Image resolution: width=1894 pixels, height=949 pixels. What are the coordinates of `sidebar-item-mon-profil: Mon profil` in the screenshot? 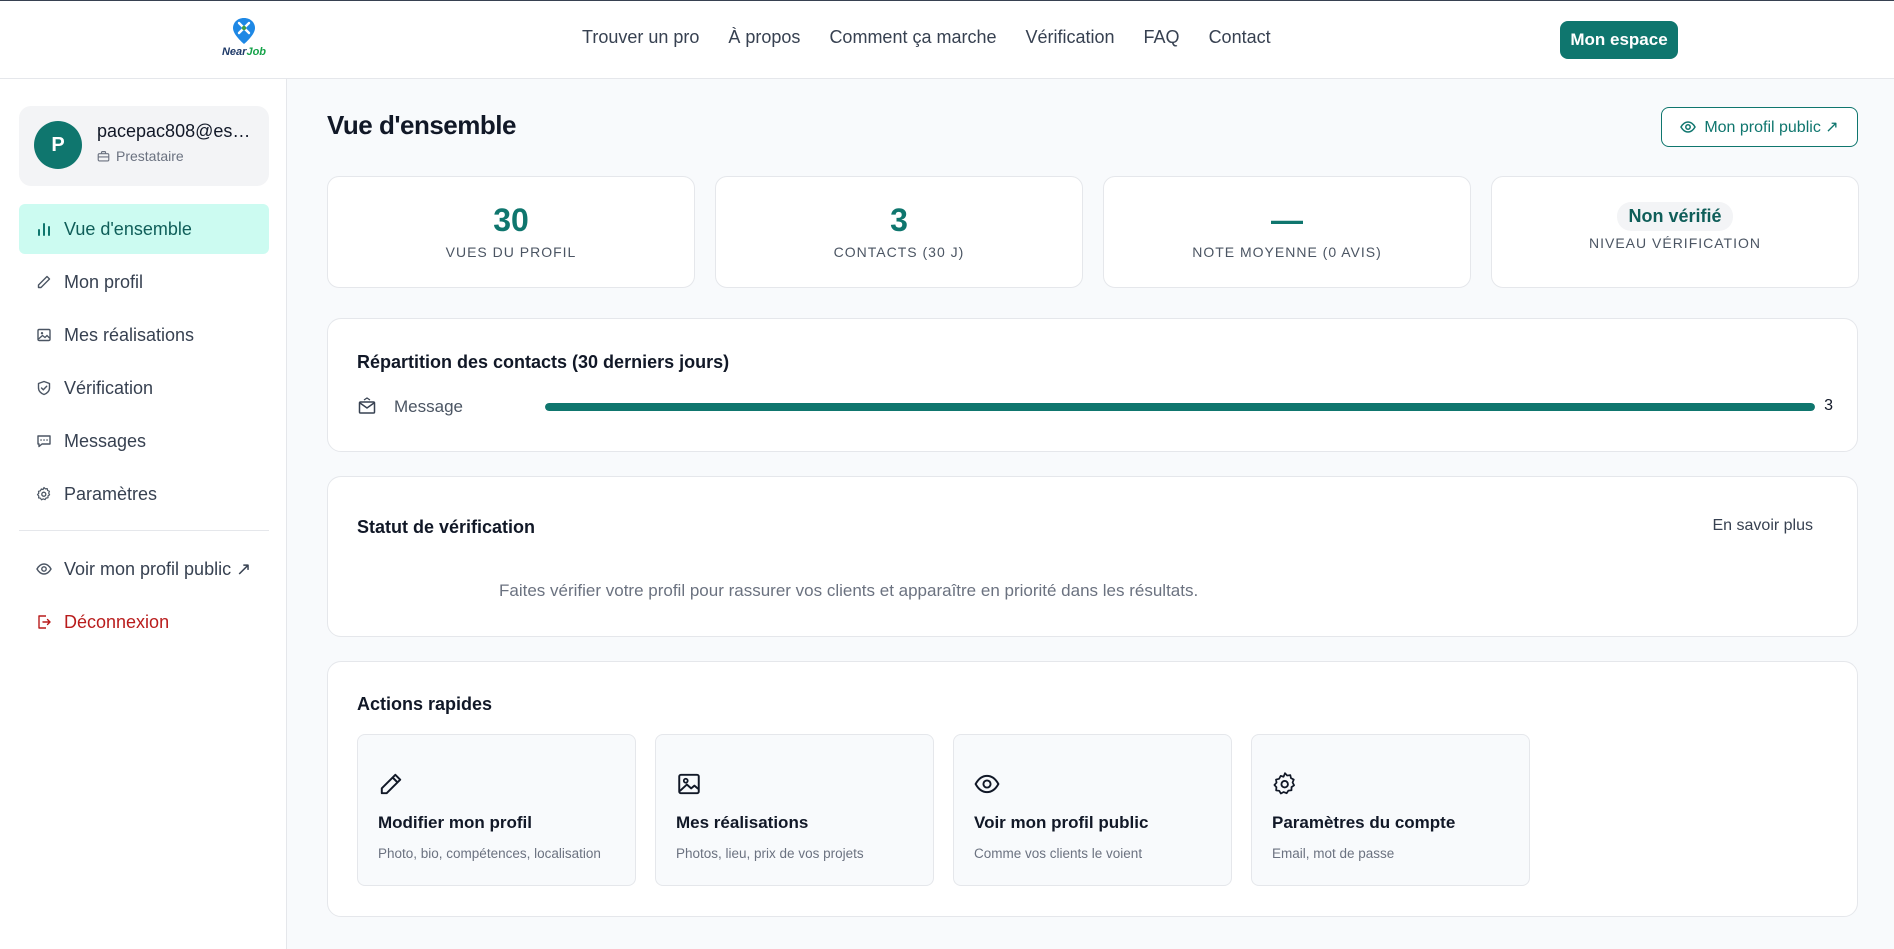 It's located at (144, 282).